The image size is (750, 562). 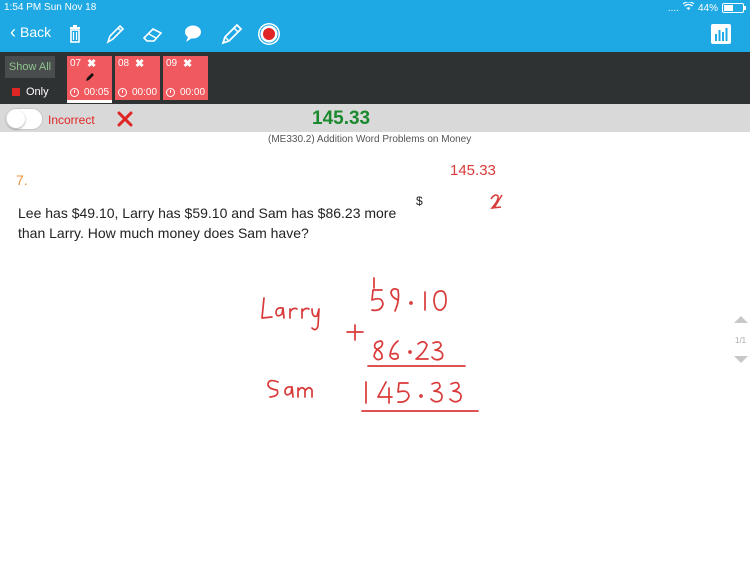 What do you see at coordinates (341, 118) in the screenshot?
I see `score-value: 145.33` at bounding box center [341, 118].